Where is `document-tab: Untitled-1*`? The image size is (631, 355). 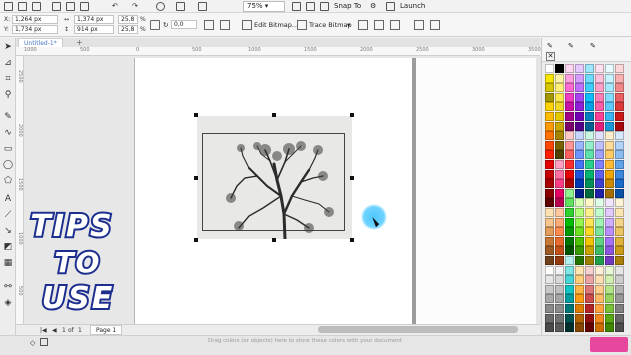
document-tab: Untitled-1* is located at coordinates (40, 42).